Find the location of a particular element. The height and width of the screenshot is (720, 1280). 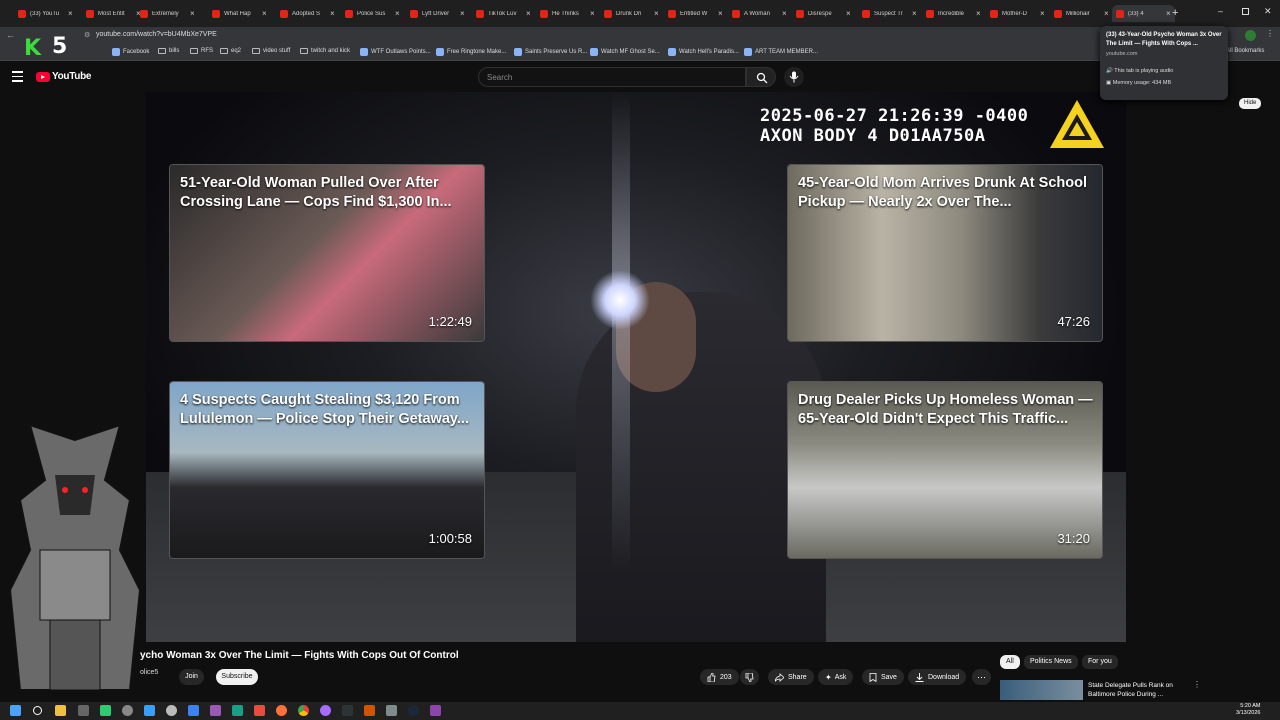

browser-tab: TikTok Luv × is located at coordinates (503, 13).